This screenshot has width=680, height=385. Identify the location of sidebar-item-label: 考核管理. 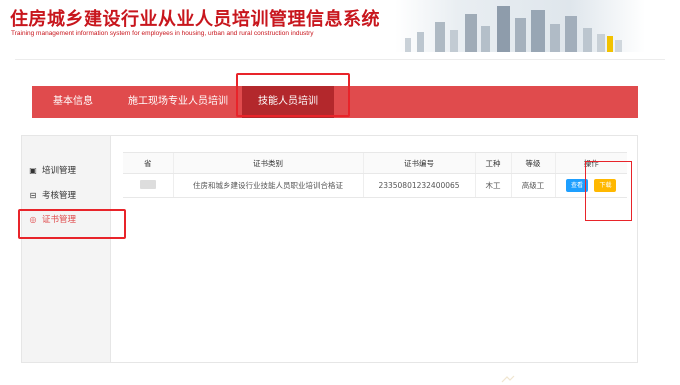
(59, 196).